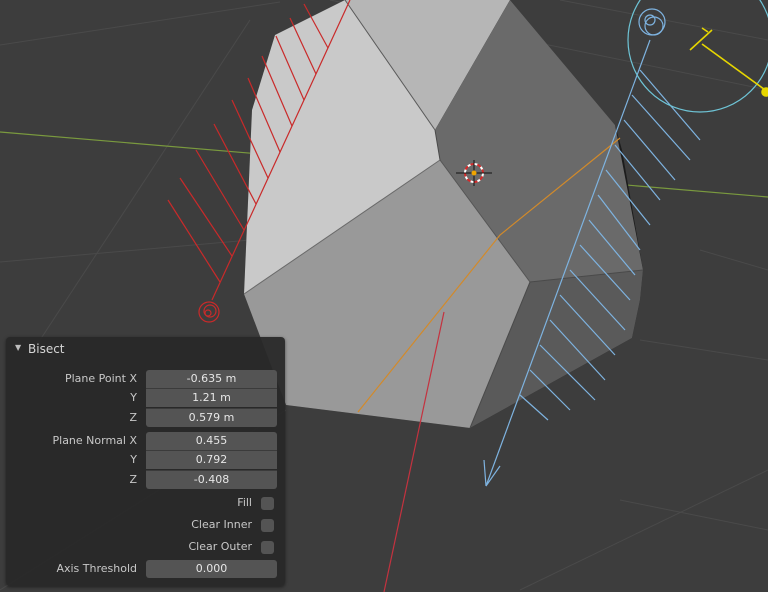 The image size is (768, 592). Describe the element at coordinates (267, 503) in the screenshot. I see `fill-checkbox` at that location.